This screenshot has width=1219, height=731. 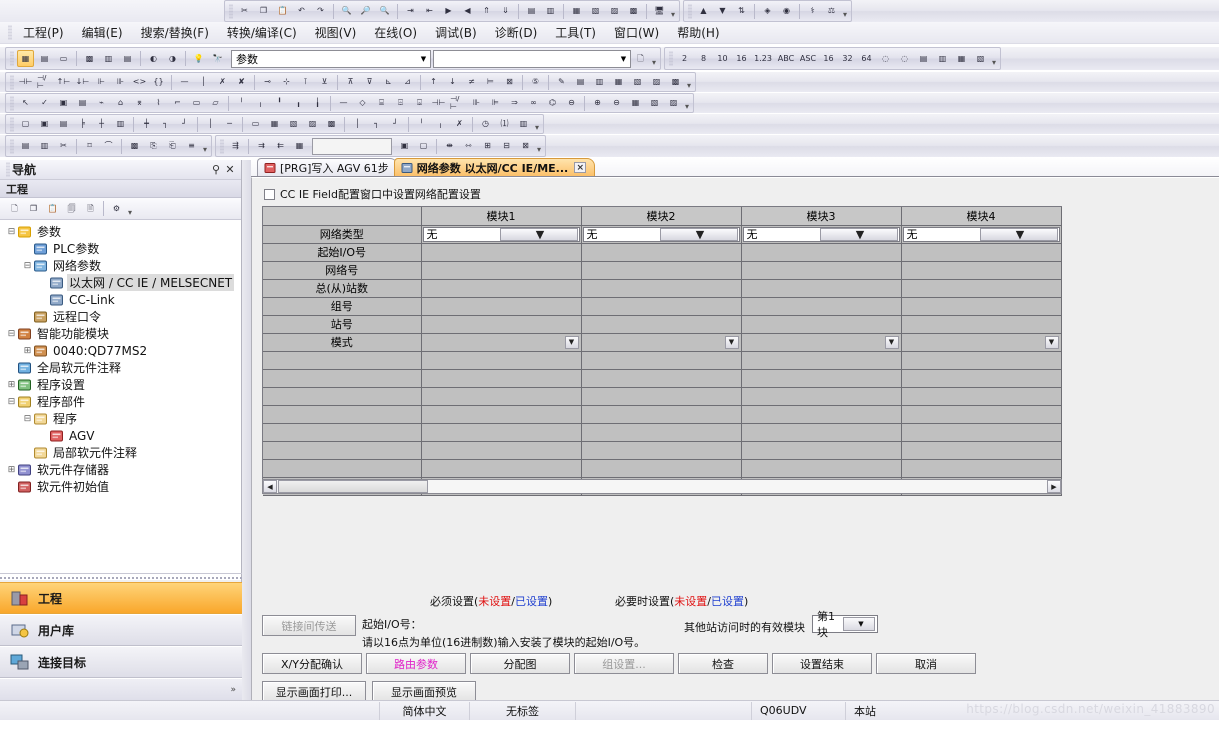 I want to click on auto-connect-icon: ▨, so click(x=673, y=103).